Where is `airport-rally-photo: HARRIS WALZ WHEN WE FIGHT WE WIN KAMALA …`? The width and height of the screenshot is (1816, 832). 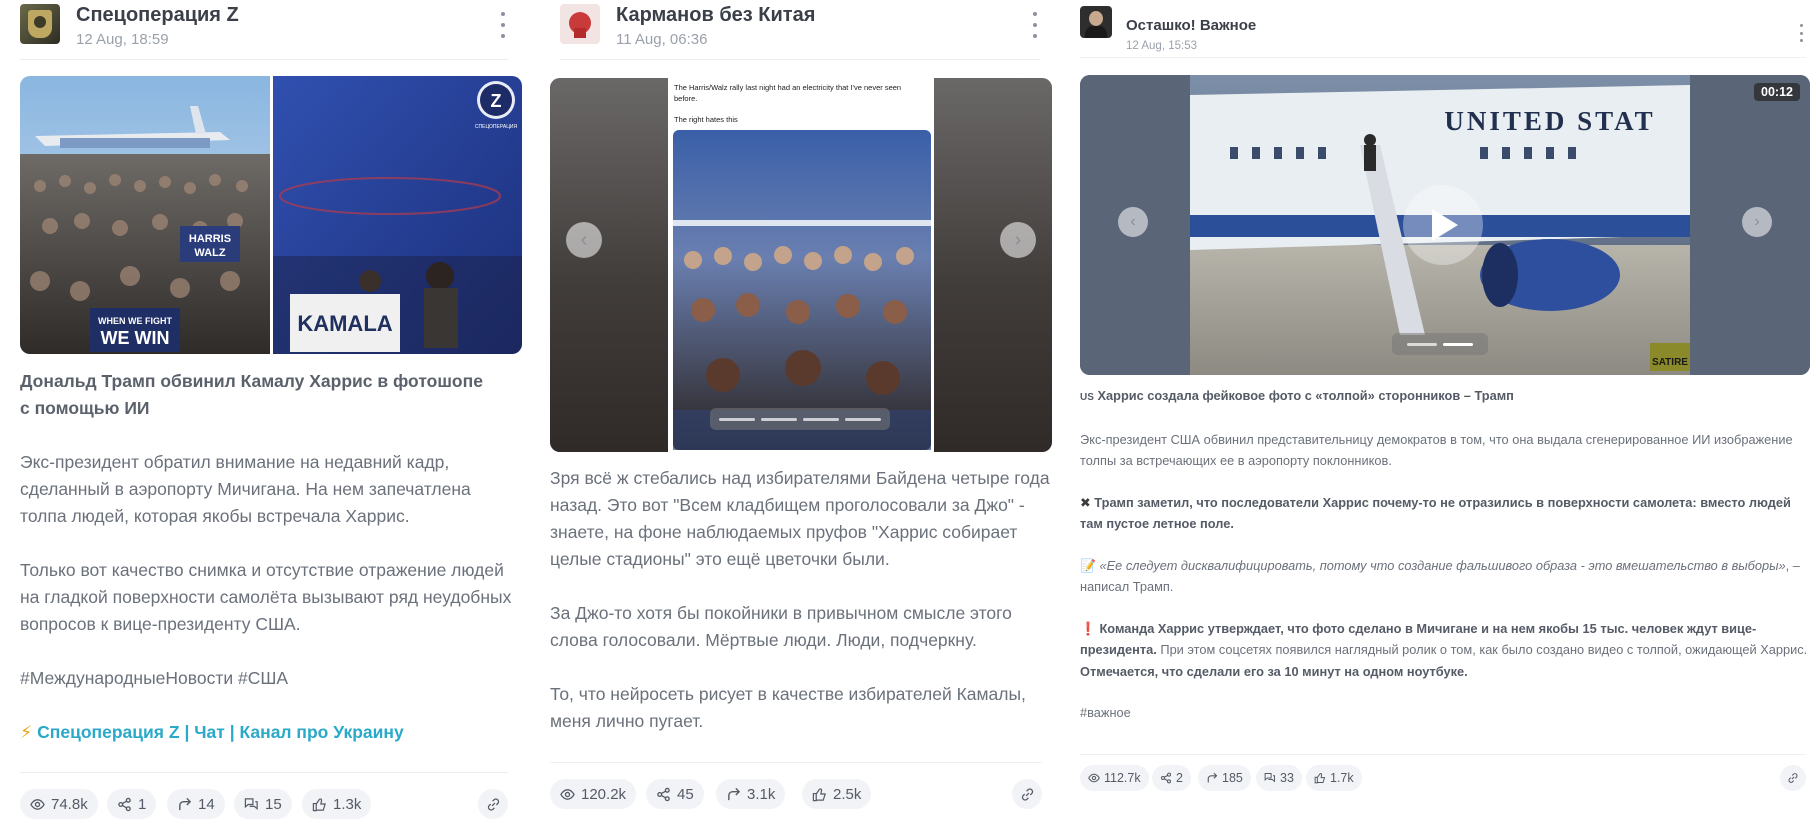
airport-rally-photo: HARRIS WALZ WHEN WE FIGHT WE WIN KAMALA … is located at coordinates (271, 215).